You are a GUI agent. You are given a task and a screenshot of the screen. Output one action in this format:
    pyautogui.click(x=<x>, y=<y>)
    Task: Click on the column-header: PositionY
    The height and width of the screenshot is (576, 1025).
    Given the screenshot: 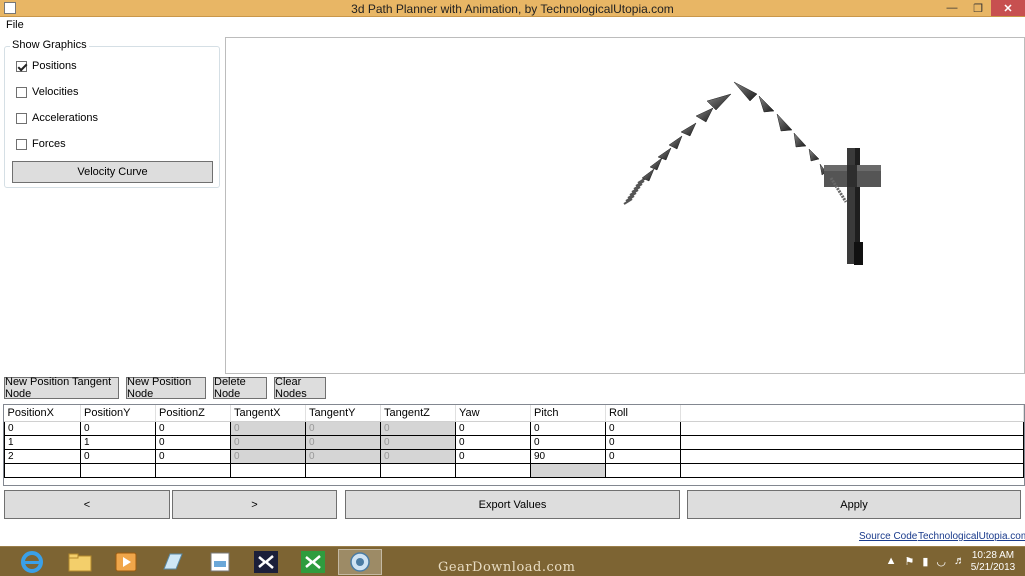 What is the action you would take?
    pyautogui.click(x=118, y=413)
    